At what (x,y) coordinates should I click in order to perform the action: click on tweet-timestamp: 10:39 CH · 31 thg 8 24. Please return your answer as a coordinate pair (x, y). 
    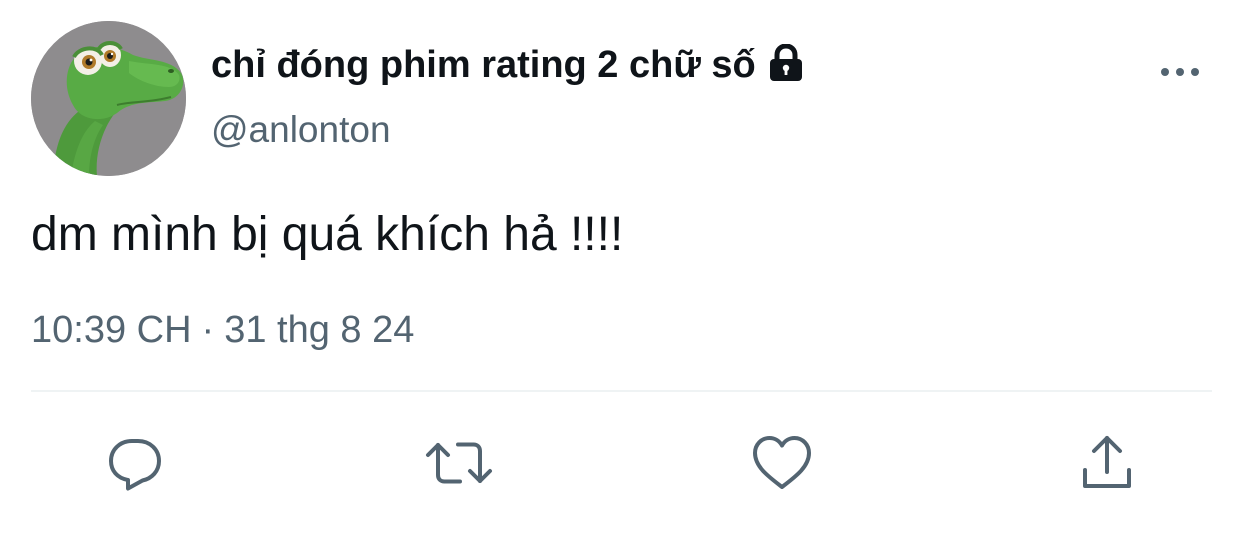
    Looking at the image, I should click on (222, 330).